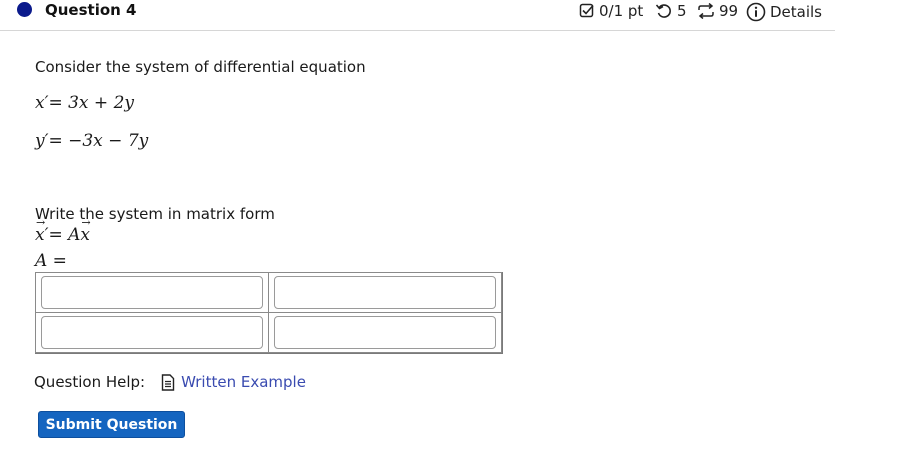  I want to click on attempts-icon, so click(706, 11).